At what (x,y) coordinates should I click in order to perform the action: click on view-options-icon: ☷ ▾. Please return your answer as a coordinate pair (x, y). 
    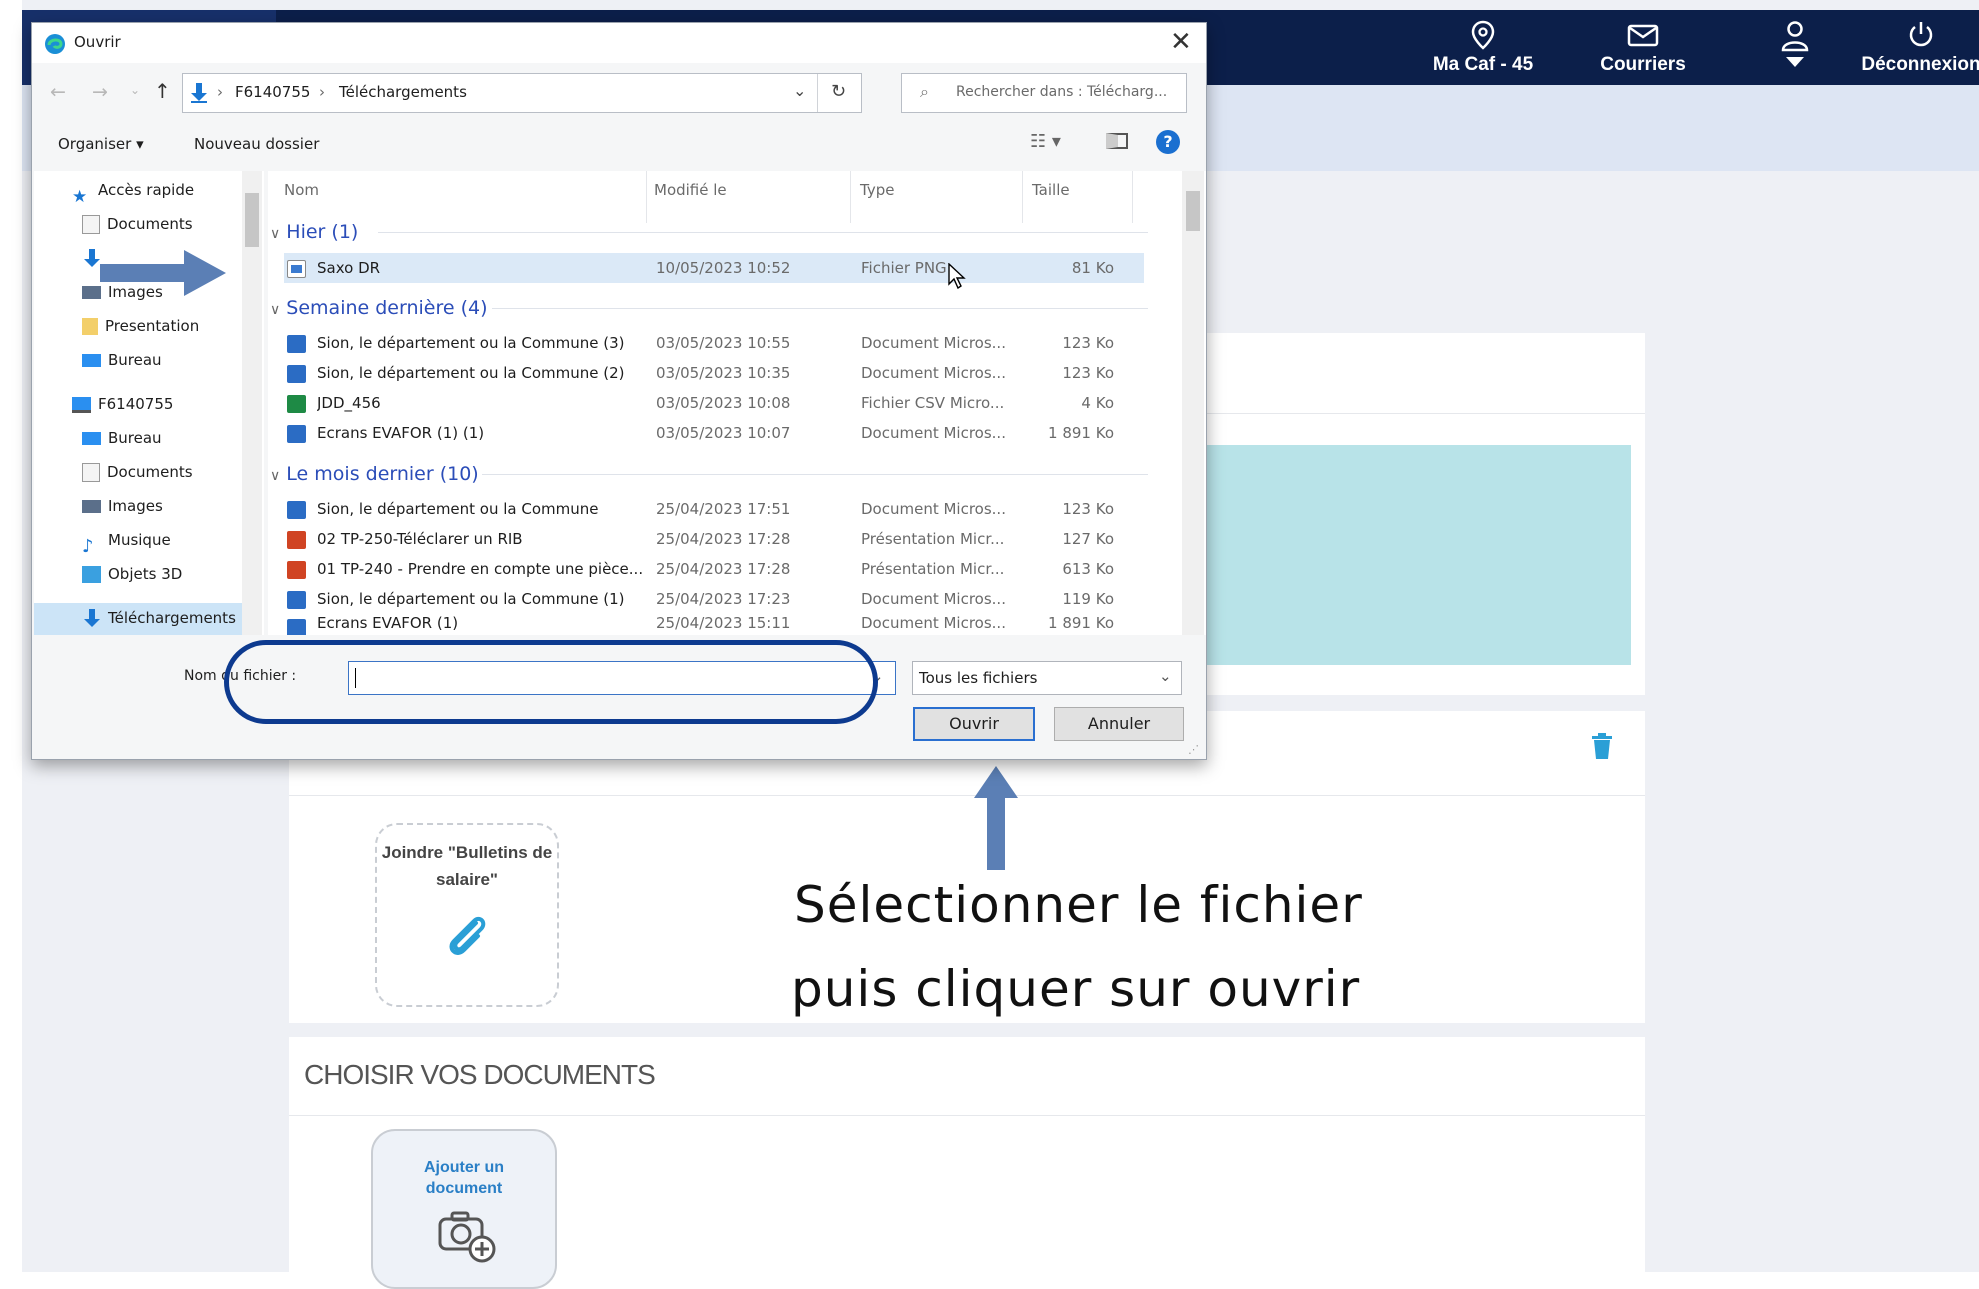
    Looking at the image, I should click on (1045, 141).